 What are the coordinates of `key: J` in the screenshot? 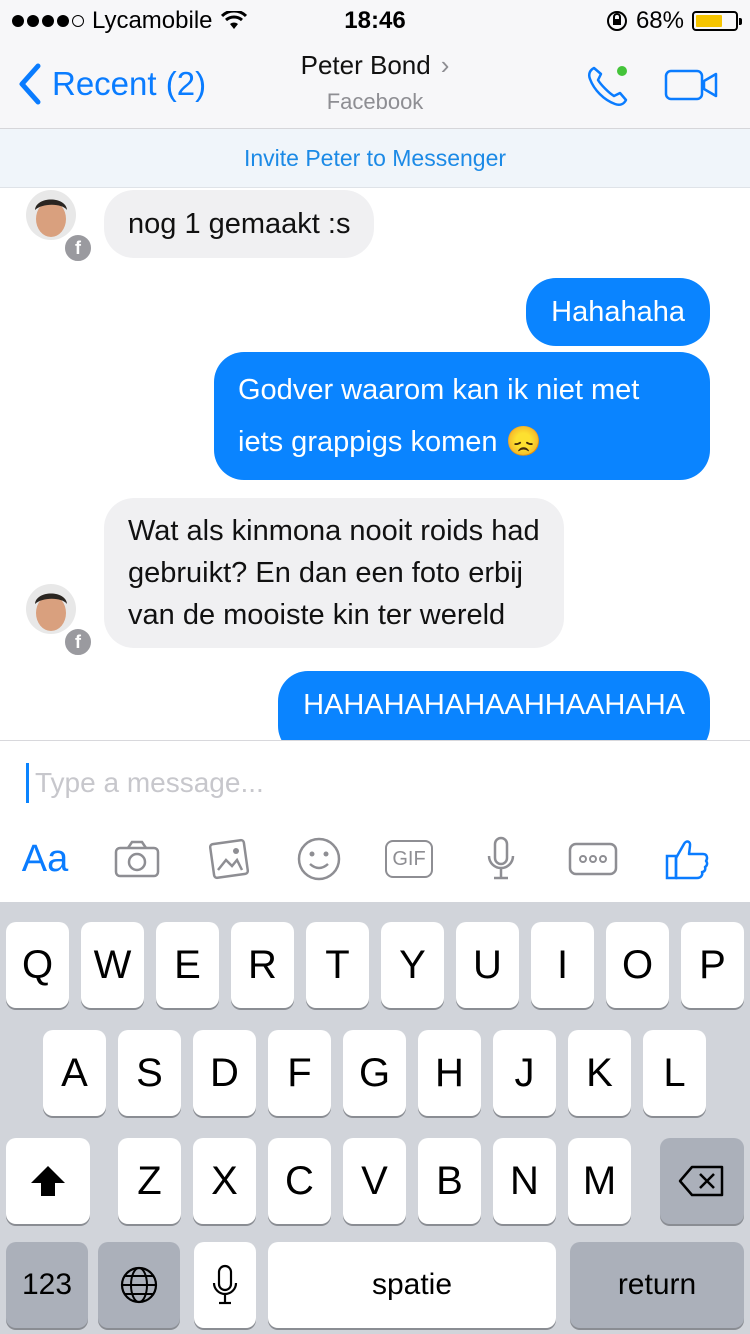 It's located at (524, 1073).